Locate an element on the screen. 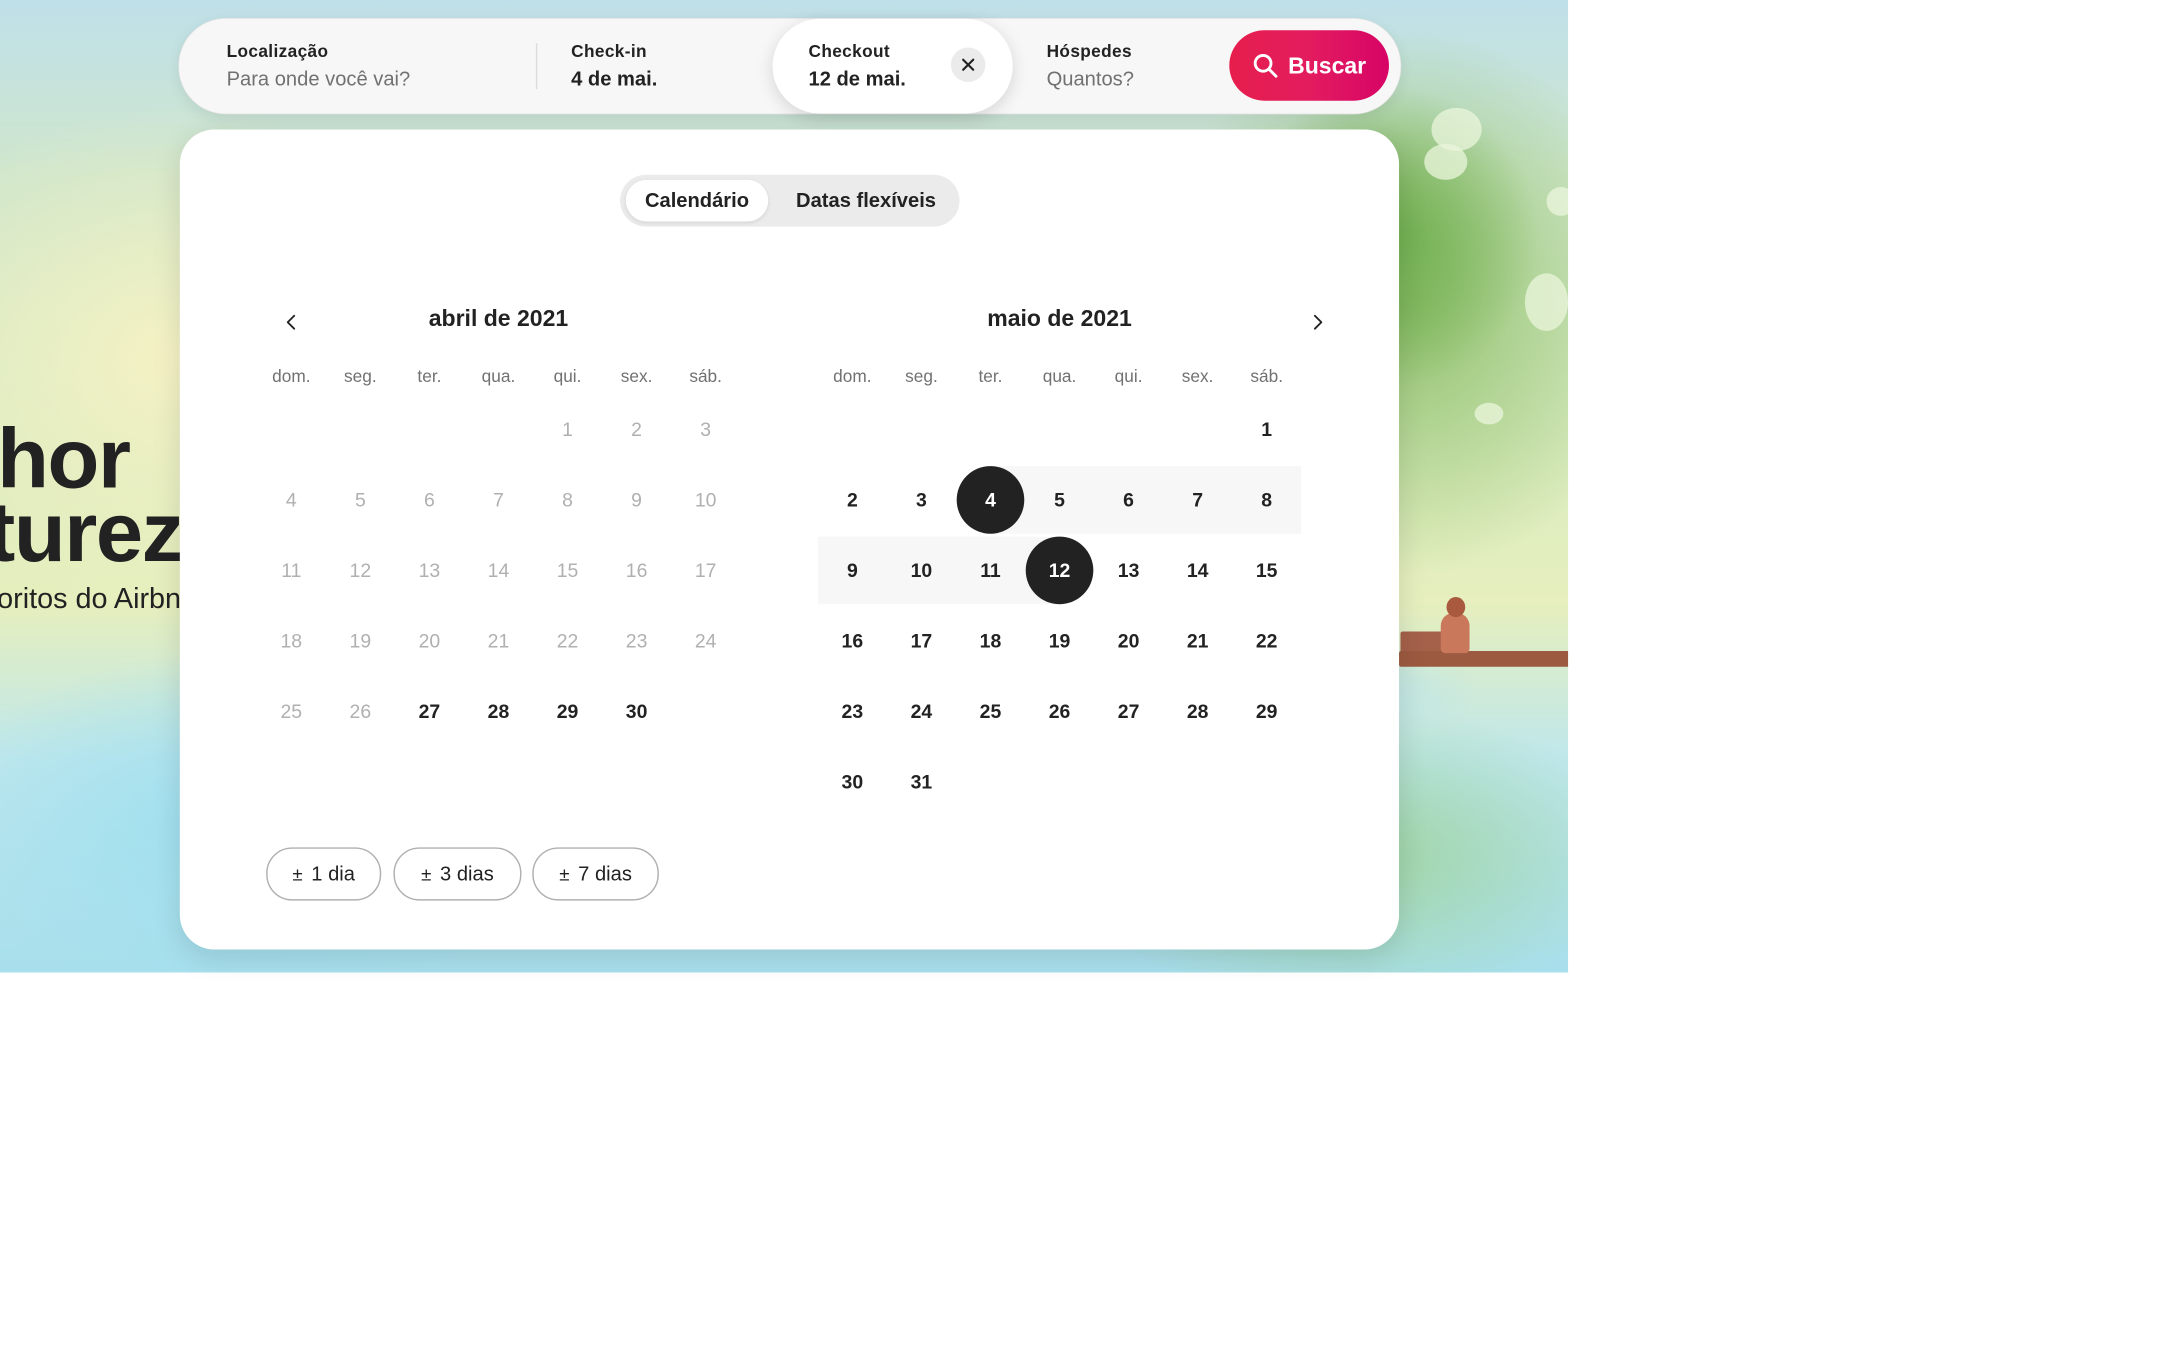  next-month-button is located at coordinates (1318, 322).